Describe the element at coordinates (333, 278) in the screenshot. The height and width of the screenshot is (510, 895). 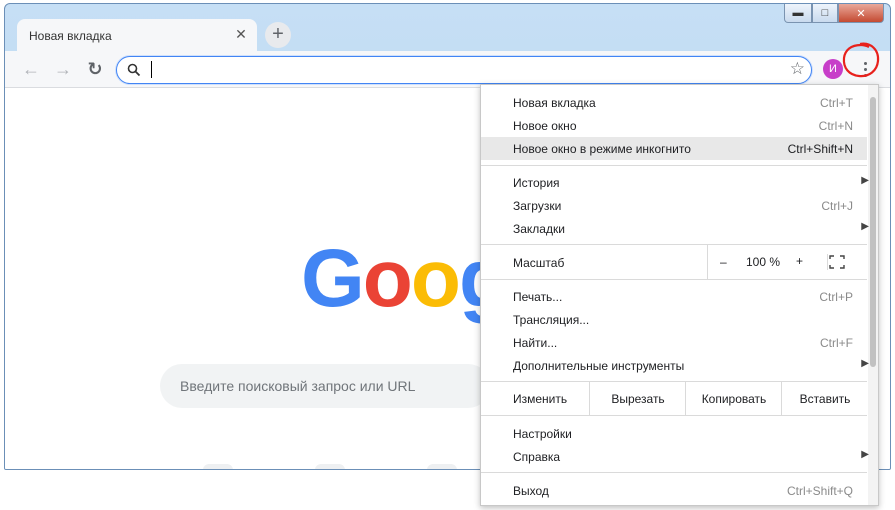
I see `logo-letter: G` at that location.